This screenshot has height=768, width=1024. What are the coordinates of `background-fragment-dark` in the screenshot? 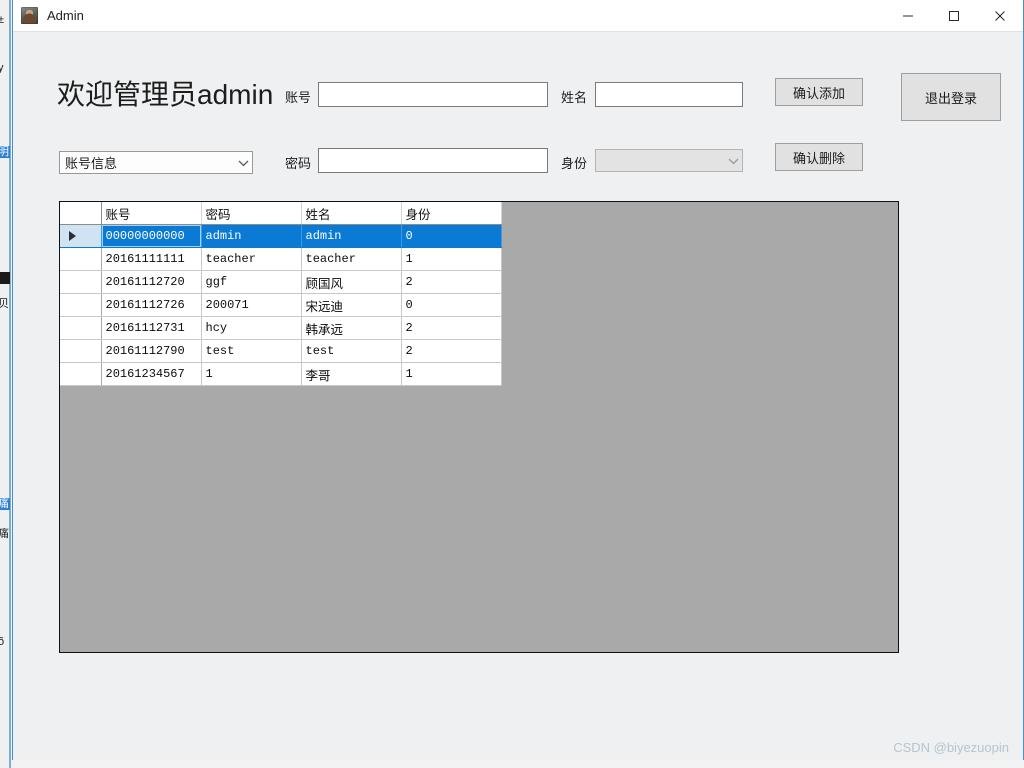 It's located at (5, 278).